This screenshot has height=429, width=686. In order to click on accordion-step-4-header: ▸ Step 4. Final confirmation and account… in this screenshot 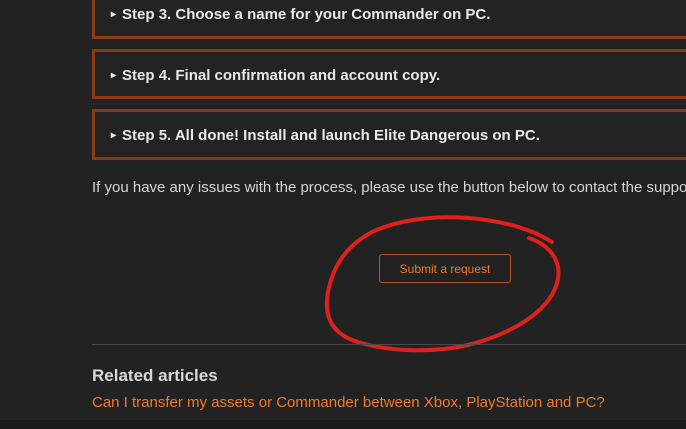, I will do `click(275, 75)`.